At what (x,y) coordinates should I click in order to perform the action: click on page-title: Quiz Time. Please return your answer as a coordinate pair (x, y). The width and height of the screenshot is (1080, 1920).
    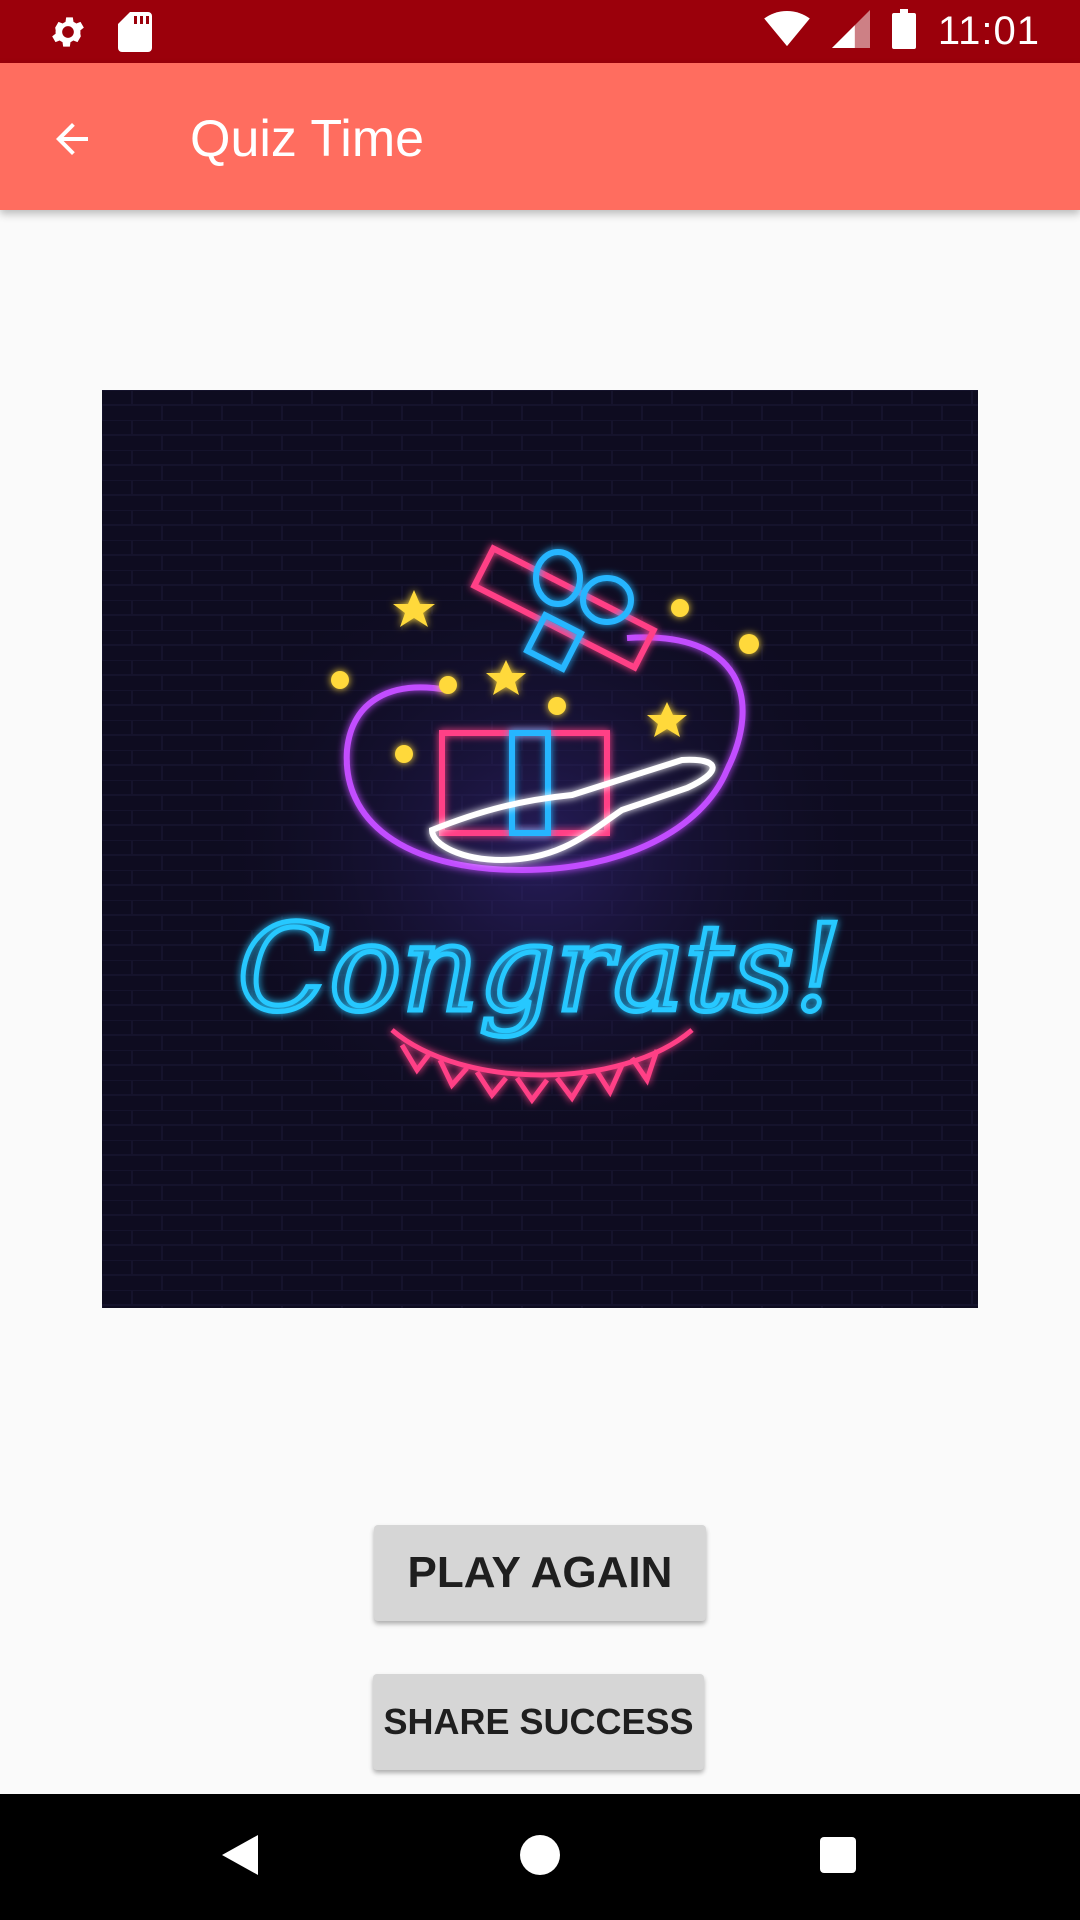
    Looking at the image, I should click on (307, 139).